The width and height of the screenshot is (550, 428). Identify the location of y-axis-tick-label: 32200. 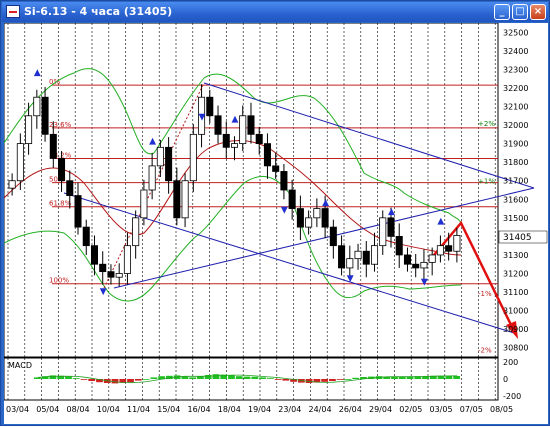
(515, 88).